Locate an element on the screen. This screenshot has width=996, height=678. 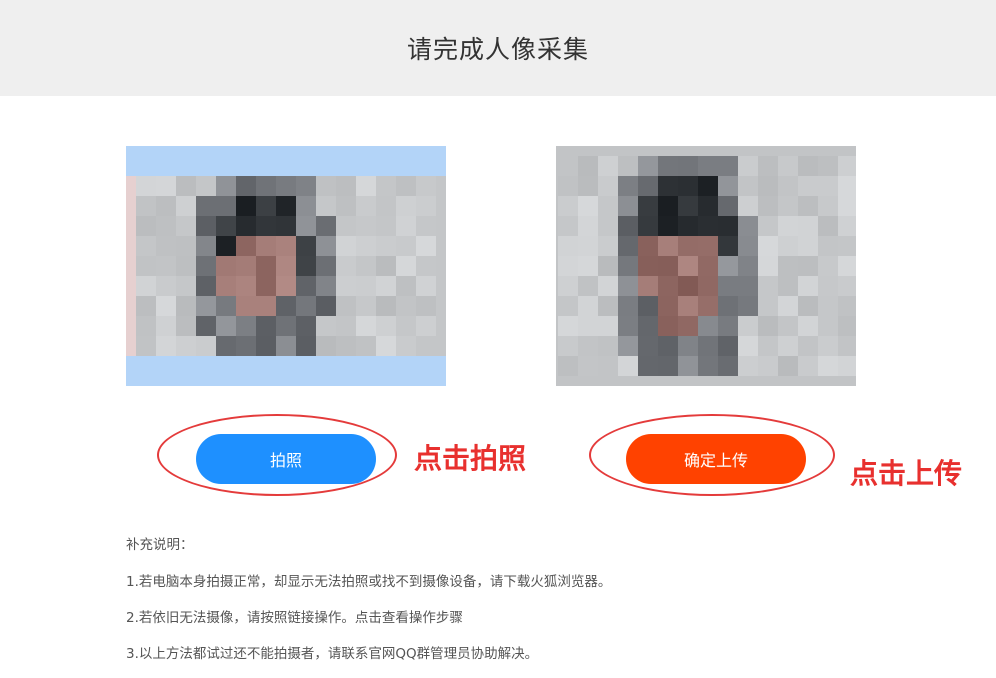
note-line-1: 1.若电脑本身拍摄正常，却显示无法拍照或找不到摄像设备，请下载火狐浏览器。 is located at coordinates (369, 582).